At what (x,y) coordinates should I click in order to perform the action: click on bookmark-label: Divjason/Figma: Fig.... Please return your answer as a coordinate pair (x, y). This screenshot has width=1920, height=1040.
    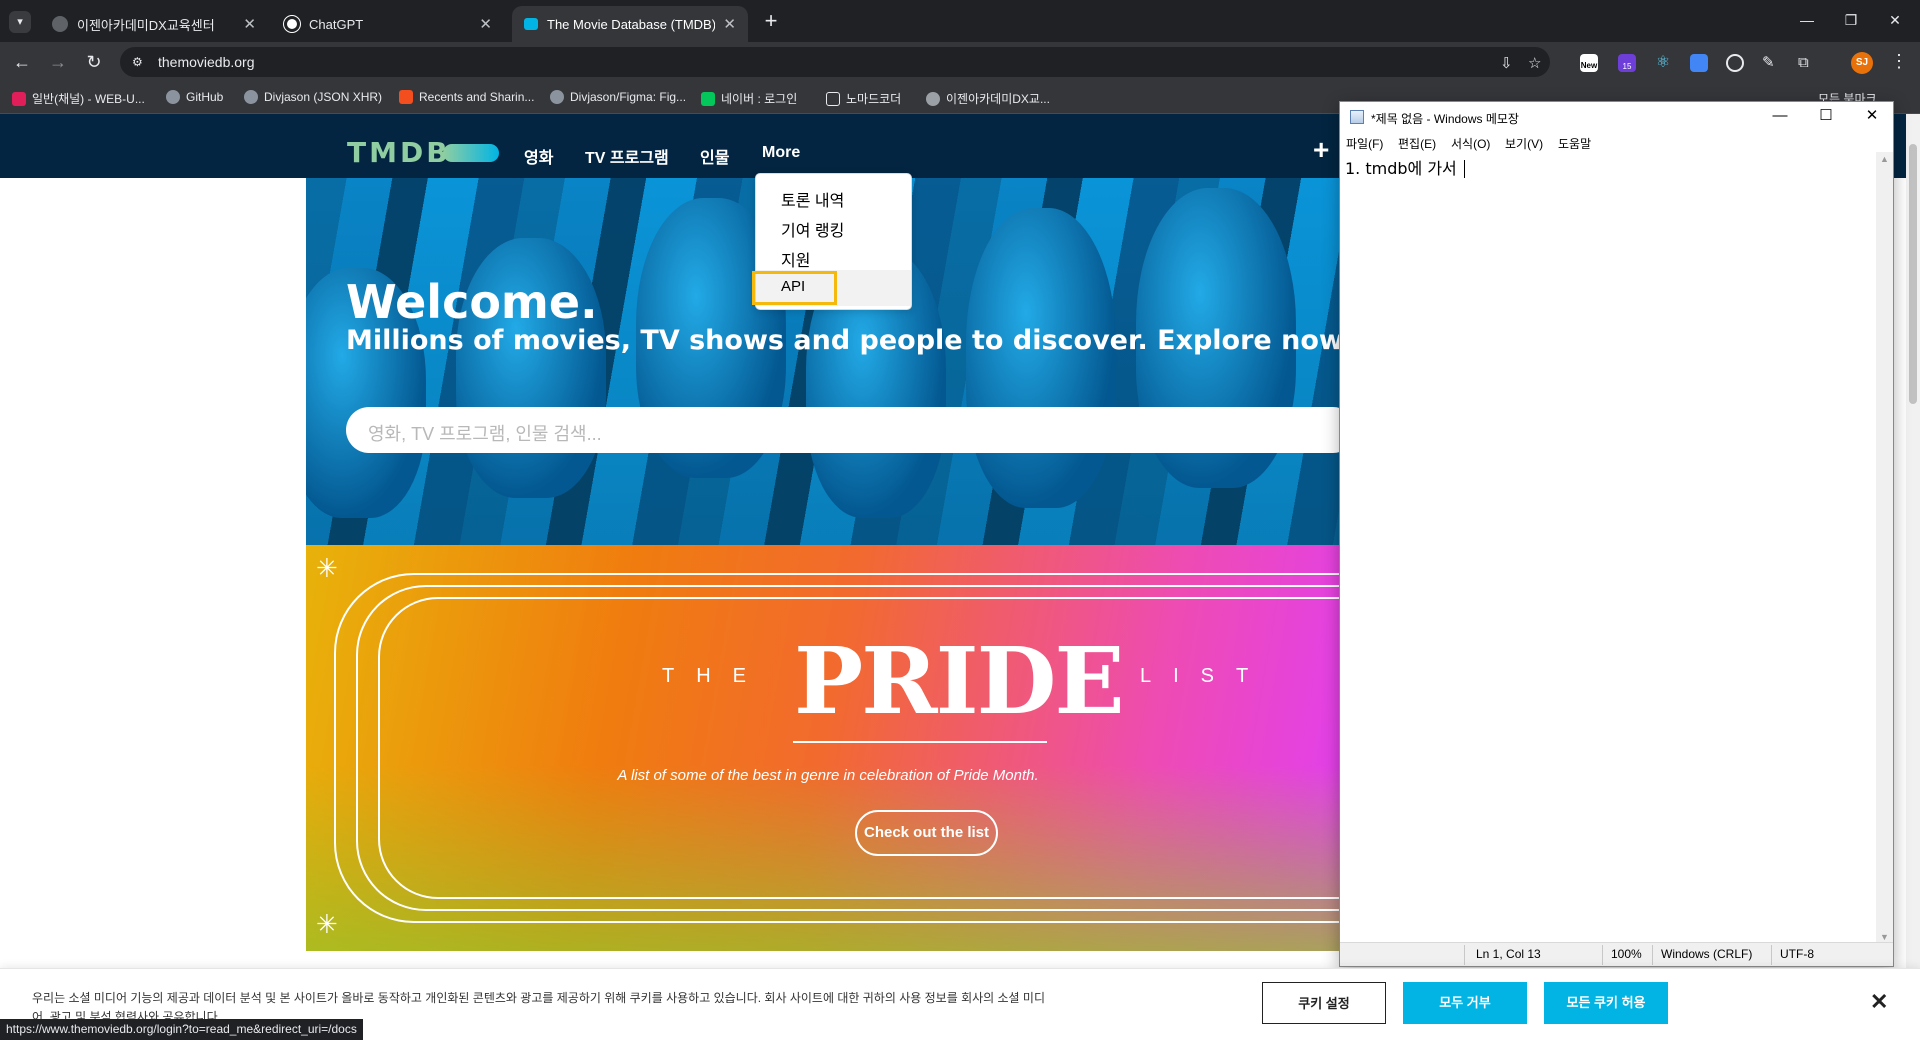
    Looking at the image, I should click on (628, 97).